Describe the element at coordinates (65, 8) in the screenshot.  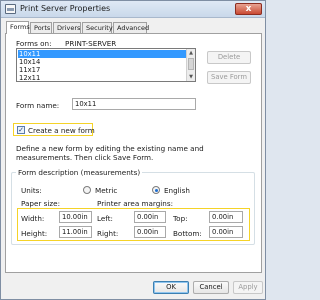
I see `window-title: Print Server Properties` at that location.